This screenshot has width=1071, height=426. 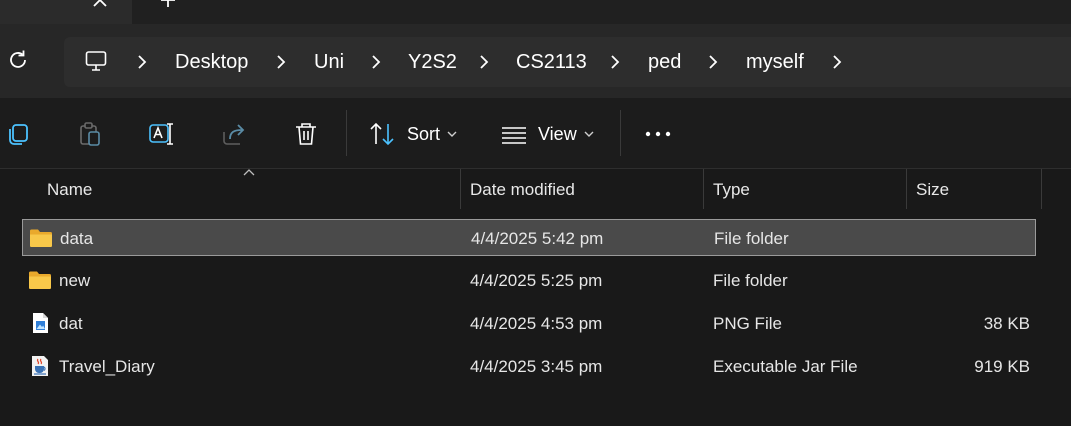 What do you see at coordinates (514, 134) in the screenshot?
I see `view-icon` at bounding box center [514, 134].